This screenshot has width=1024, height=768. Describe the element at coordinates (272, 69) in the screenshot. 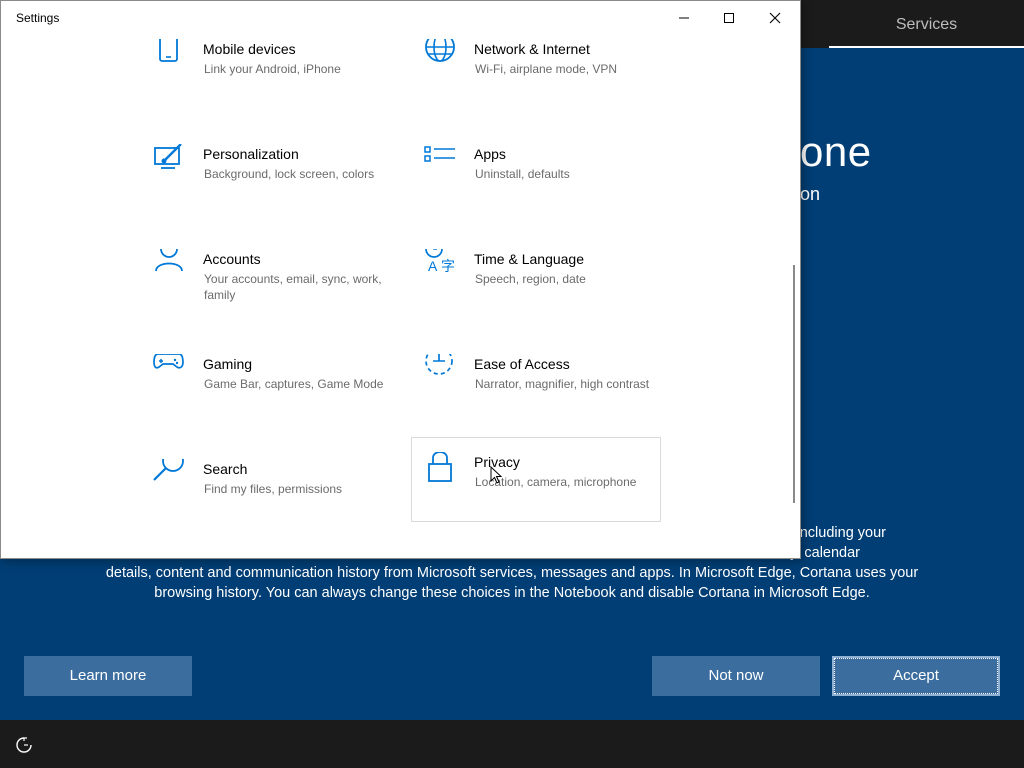

I see `tile-description: Link your Android, iPhone` at that location.